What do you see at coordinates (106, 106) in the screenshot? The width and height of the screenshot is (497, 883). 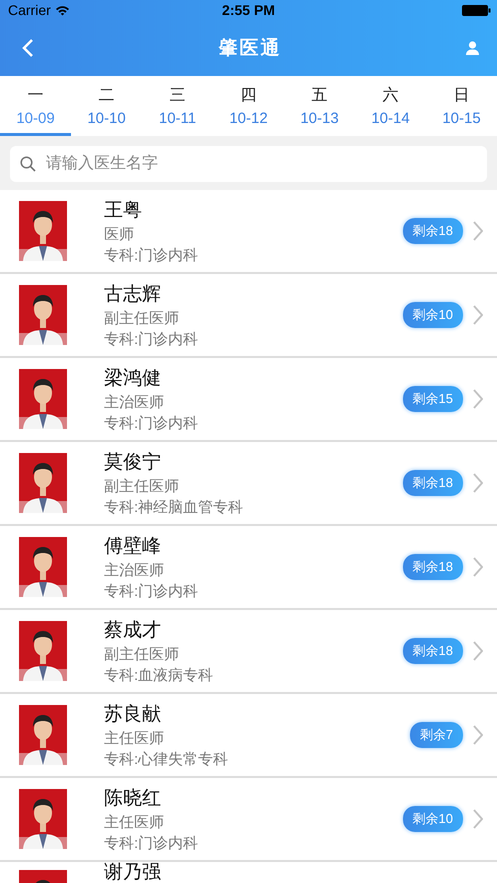 I see `day-tab: 二 10-10` at bounding box center [106, 106].